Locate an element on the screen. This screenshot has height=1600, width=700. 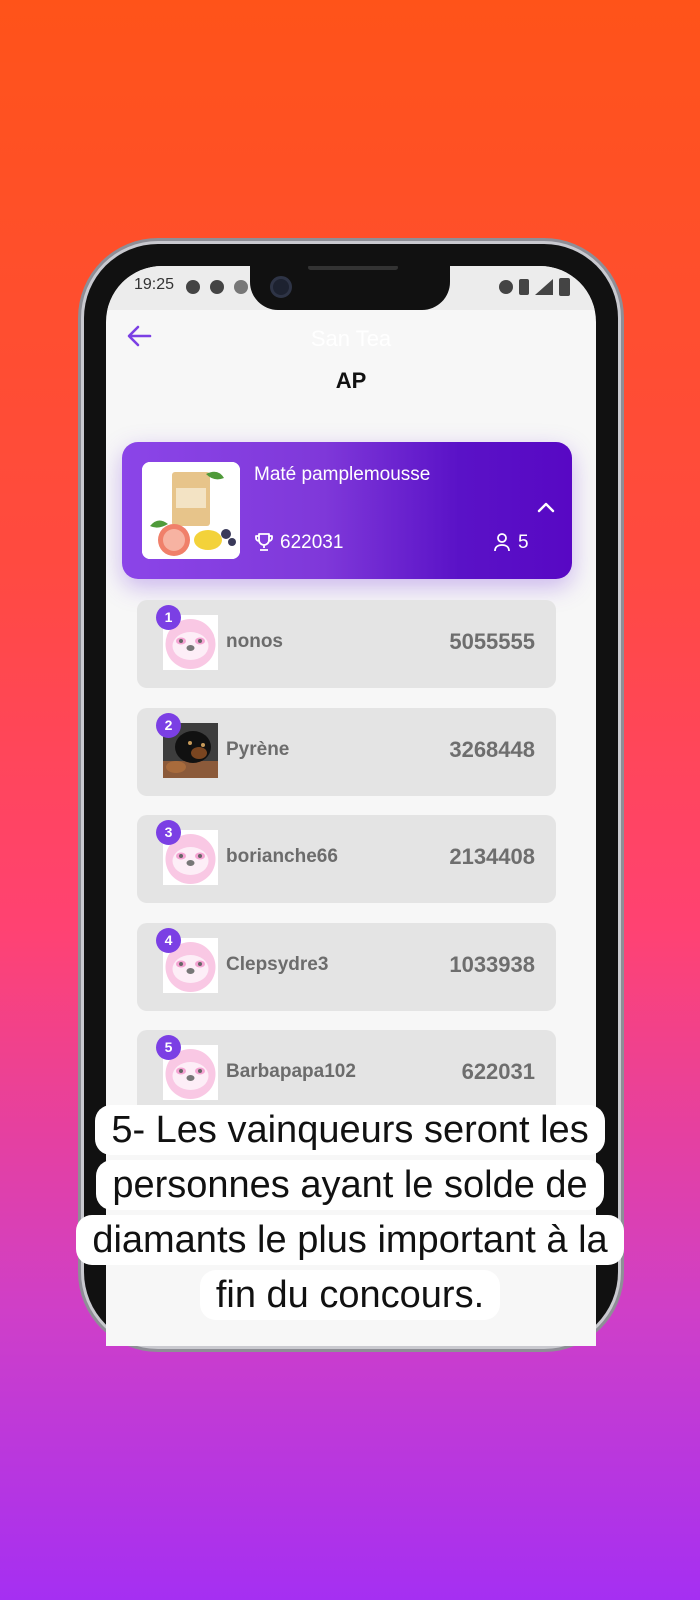
score: 3268448 is located at coordinates (492, 749).